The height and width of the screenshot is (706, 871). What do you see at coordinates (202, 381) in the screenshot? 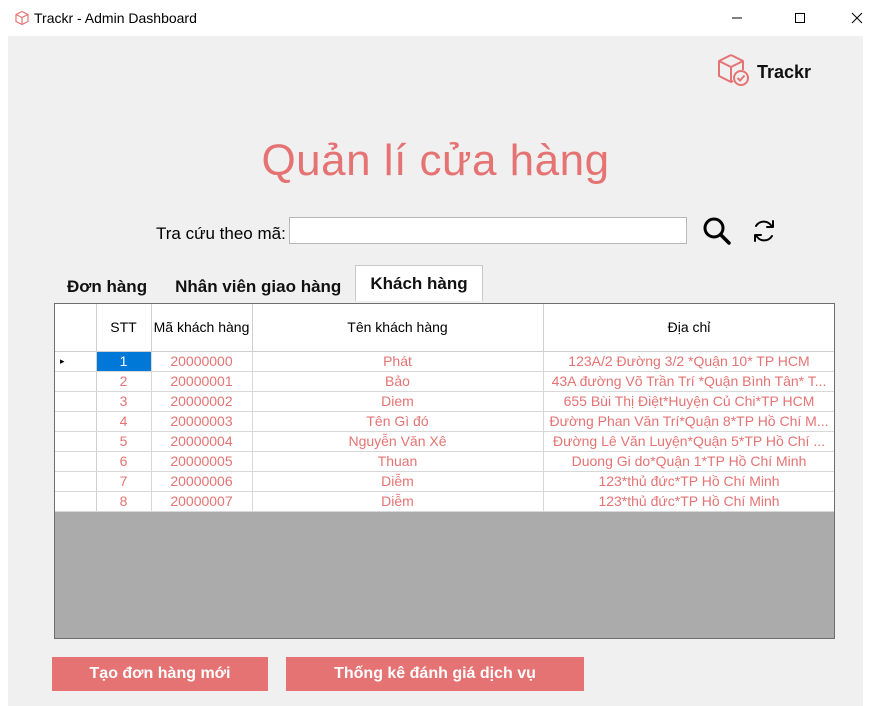
I see `cell-customer-id: 20000001` at bounding box center [202, 381].